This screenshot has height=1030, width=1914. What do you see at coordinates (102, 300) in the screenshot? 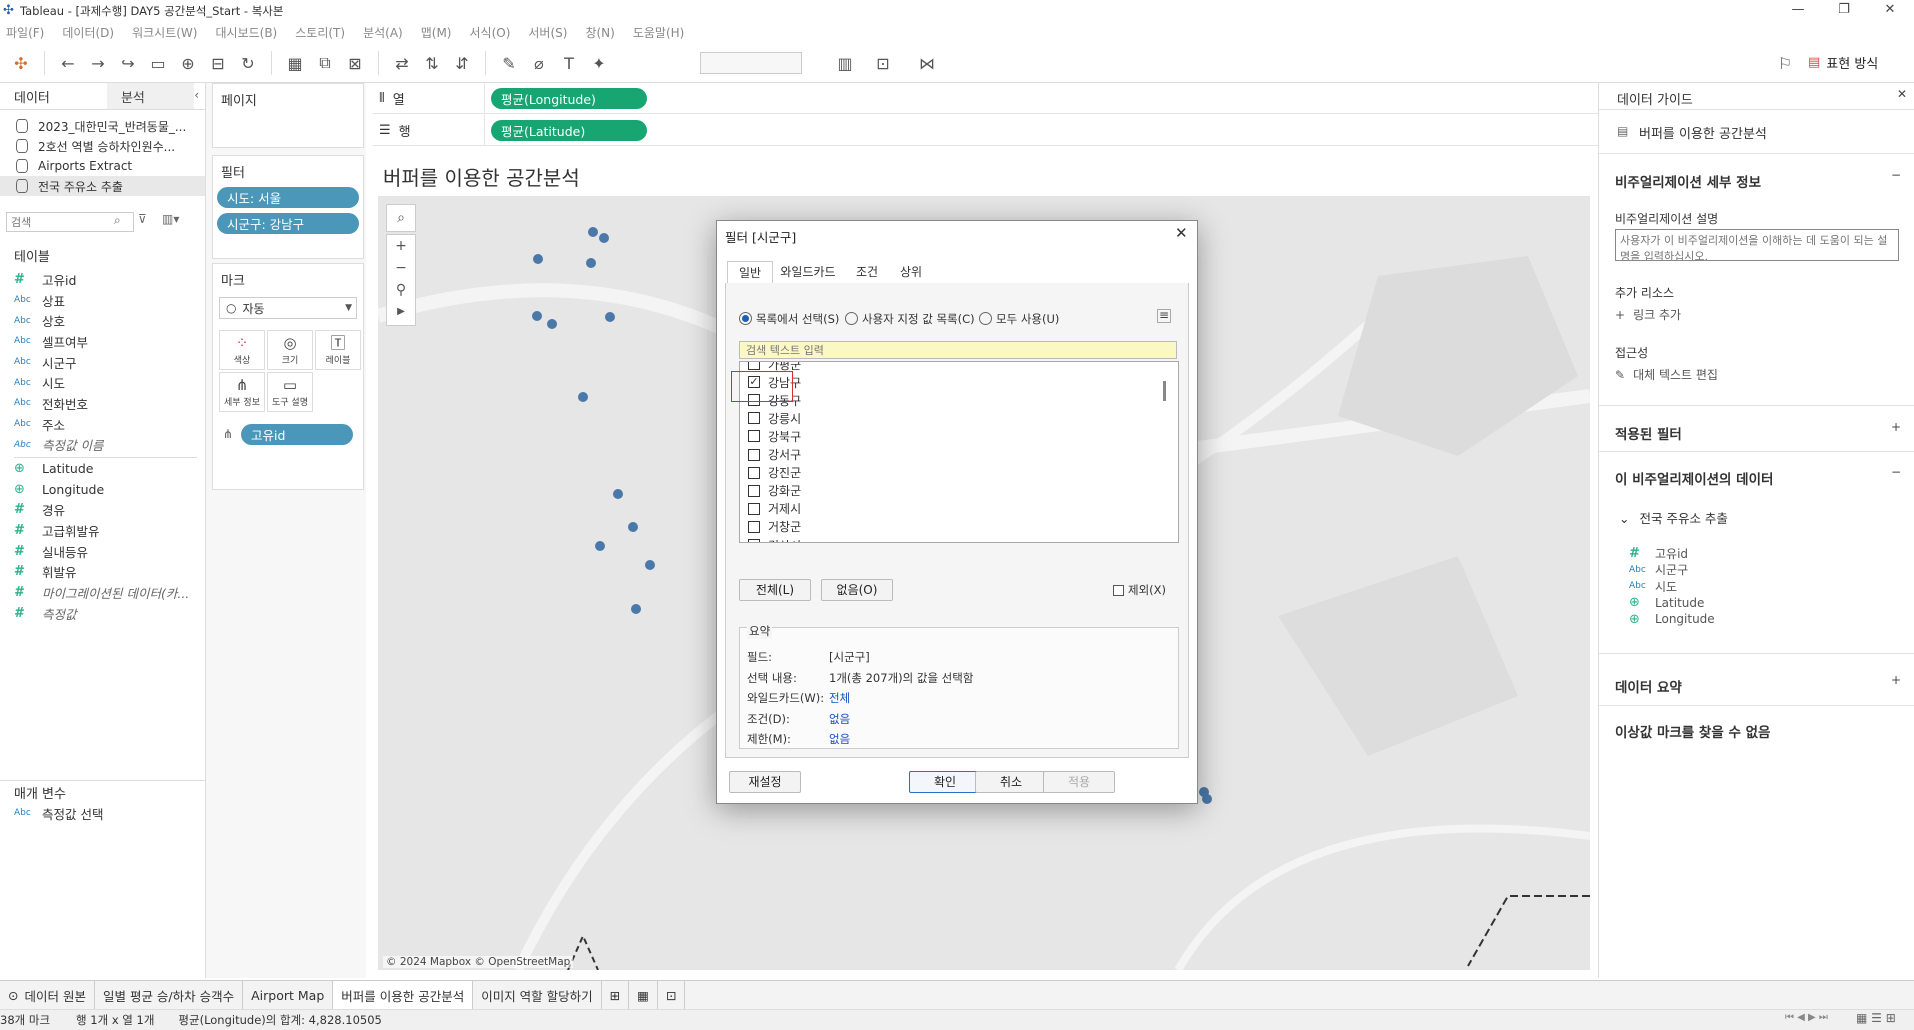
I see `field-item: Abc 상표` at bounding box center [102, 300].